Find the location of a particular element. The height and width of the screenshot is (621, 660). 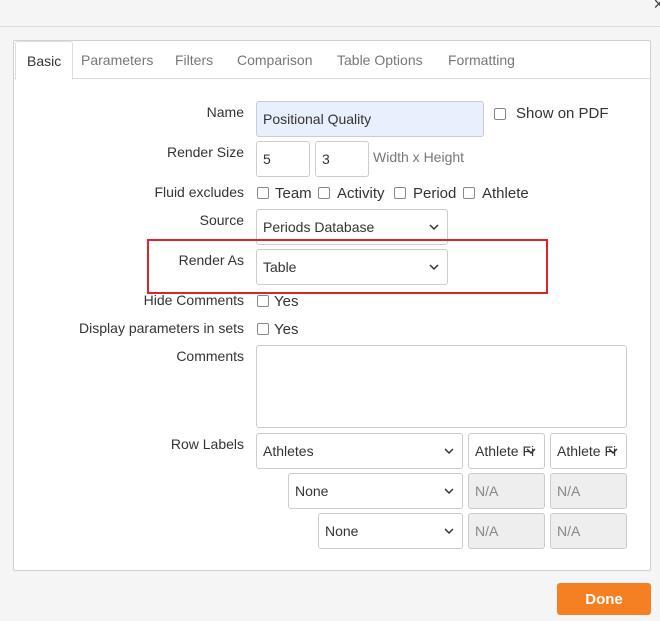

display-params-option: Yes is located at coordinates (286, 329).